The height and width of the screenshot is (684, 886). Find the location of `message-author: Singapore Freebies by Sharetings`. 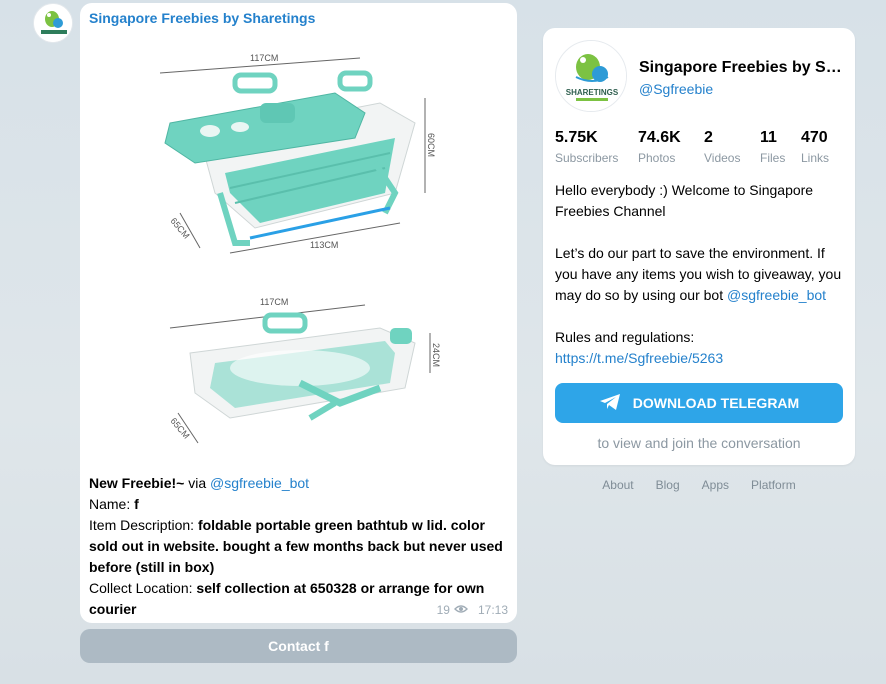

message-author: Singapore Freebies by Sharetings is located at coordinates (202, 18).